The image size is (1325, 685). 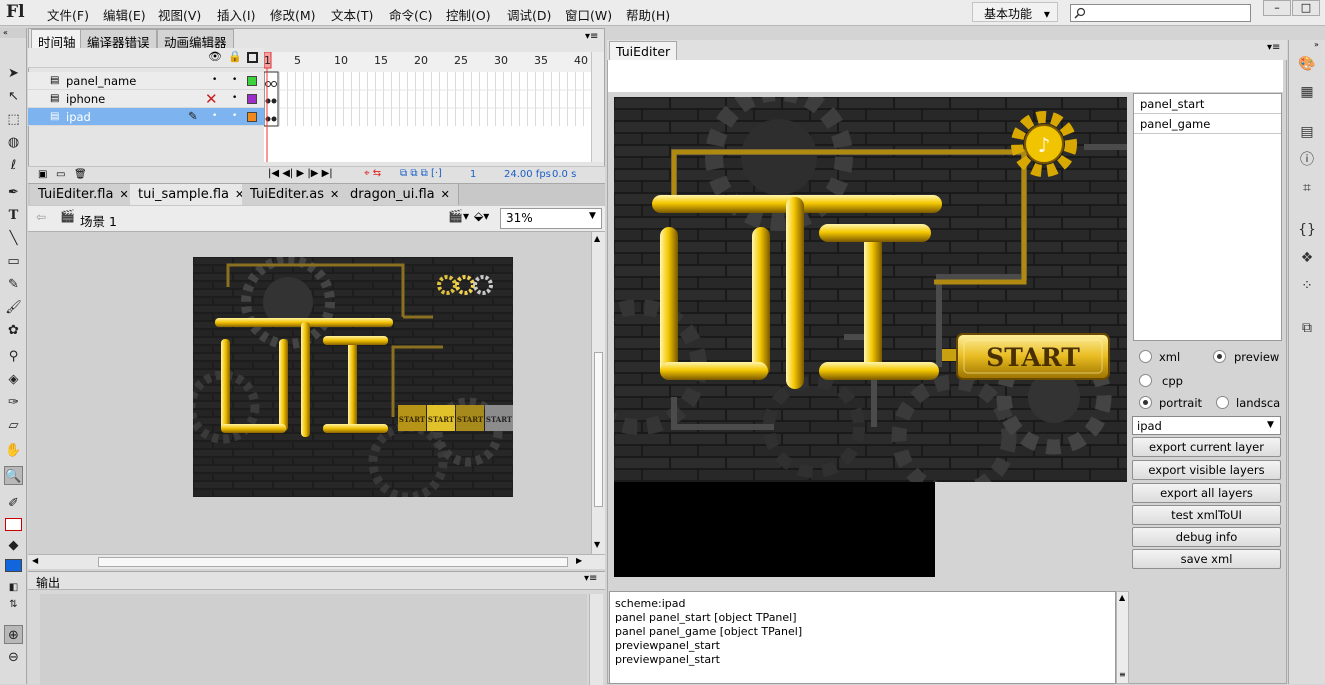 I want to click on frames-grid, so click(x=427, y=107).